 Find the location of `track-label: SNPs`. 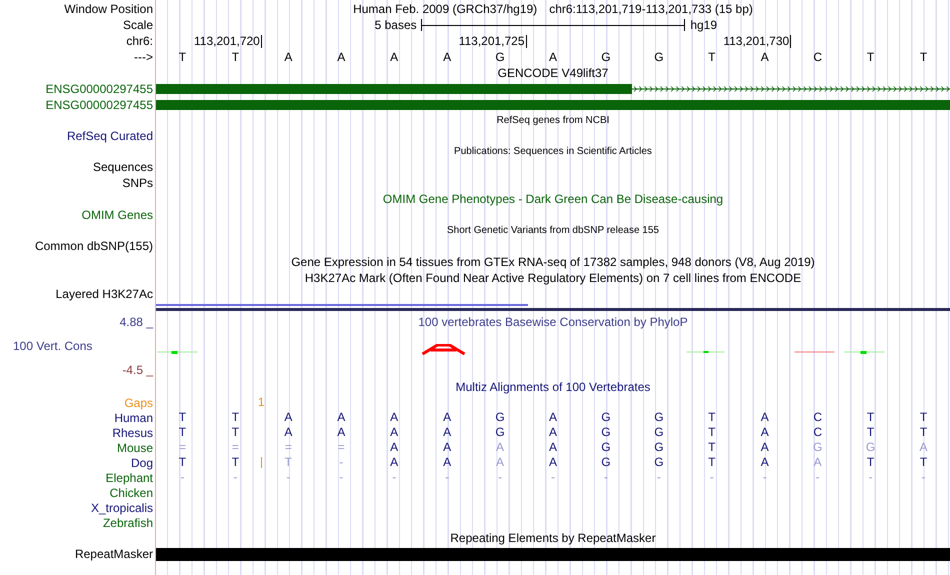

track-label: SNPs is located at coordinates (137, 183).